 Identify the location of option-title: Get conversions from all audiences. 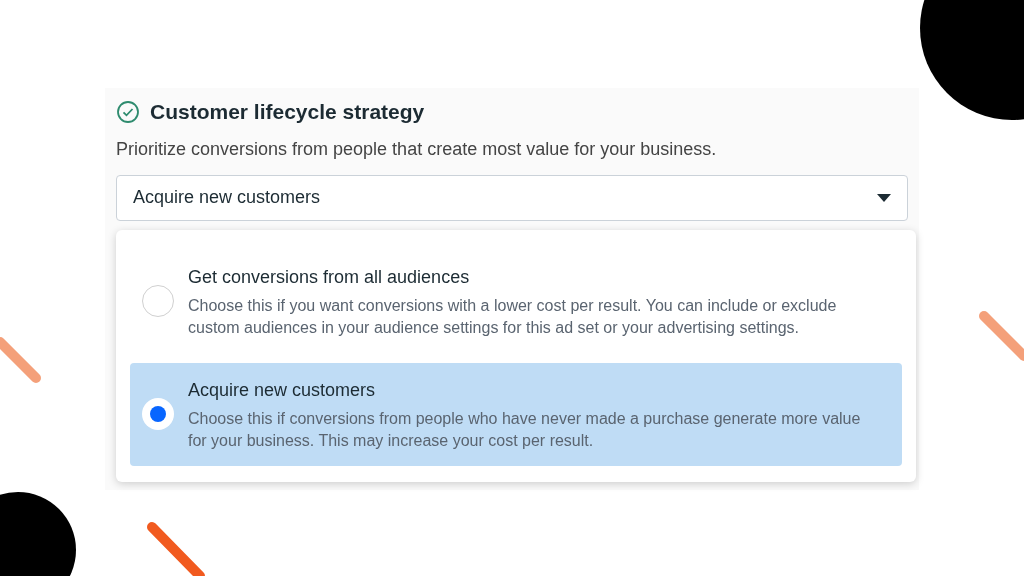
(329, 277).